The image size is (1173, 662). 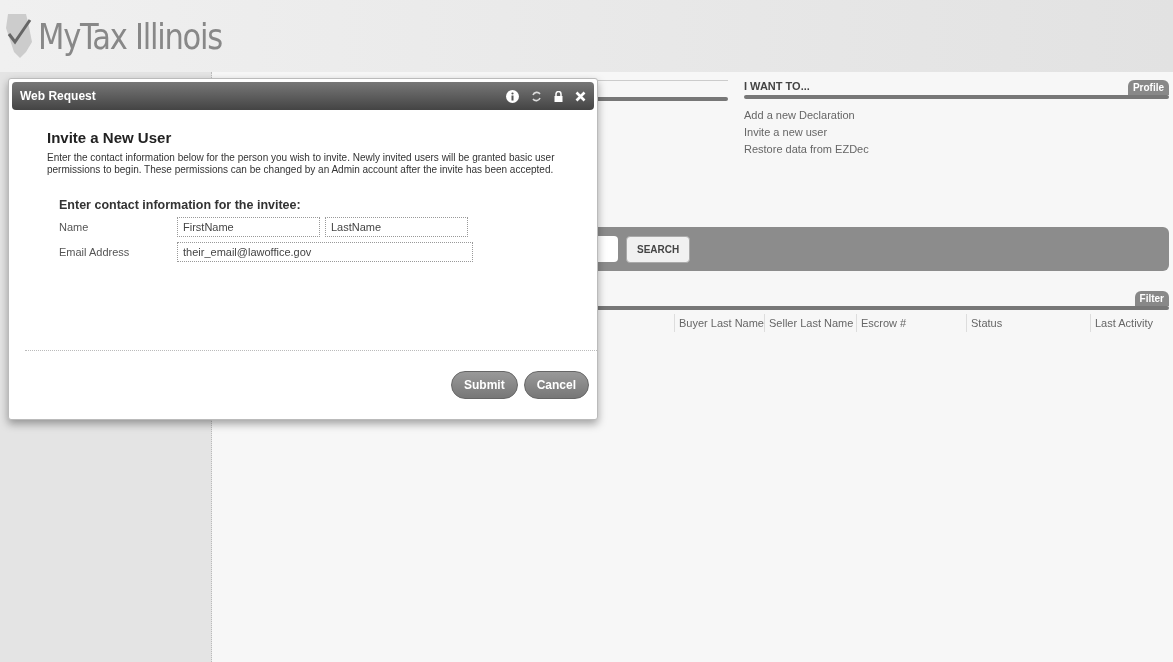 I want to click on search-button: SEARCH, so click(x=658, y=249).